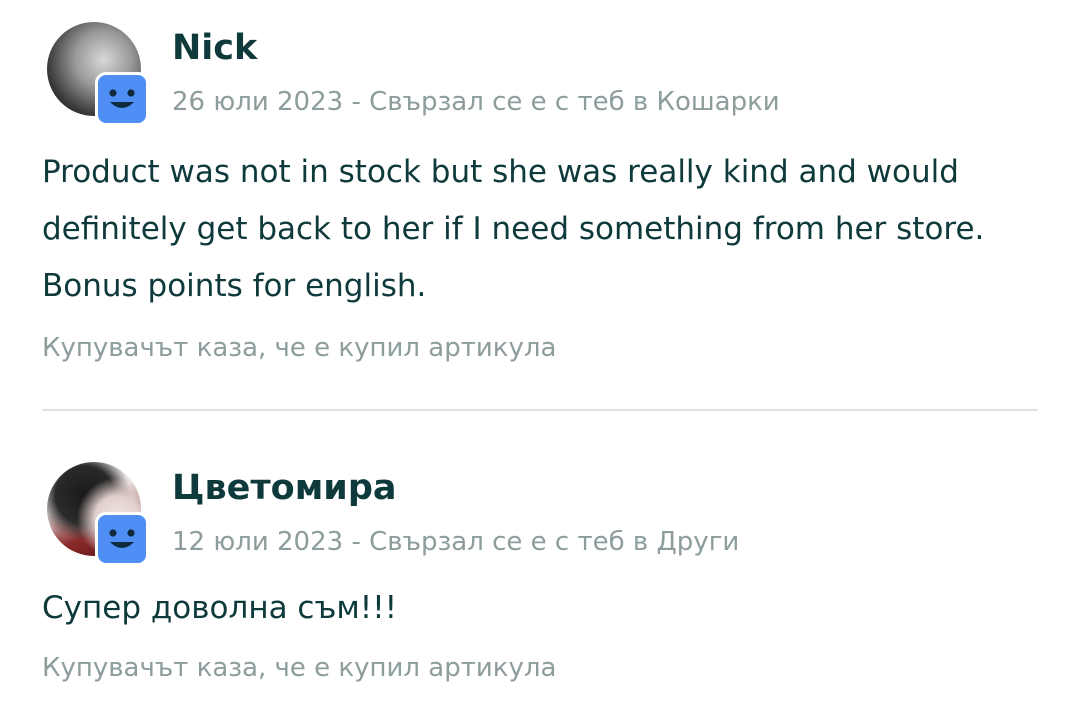 This screenshot has height=715, width=1080. Describe the element at coordinates (456, 542) in the screenshot. I see `review-meta: 12 юли 2023 - Свързал се е с теб в Други` at that location.